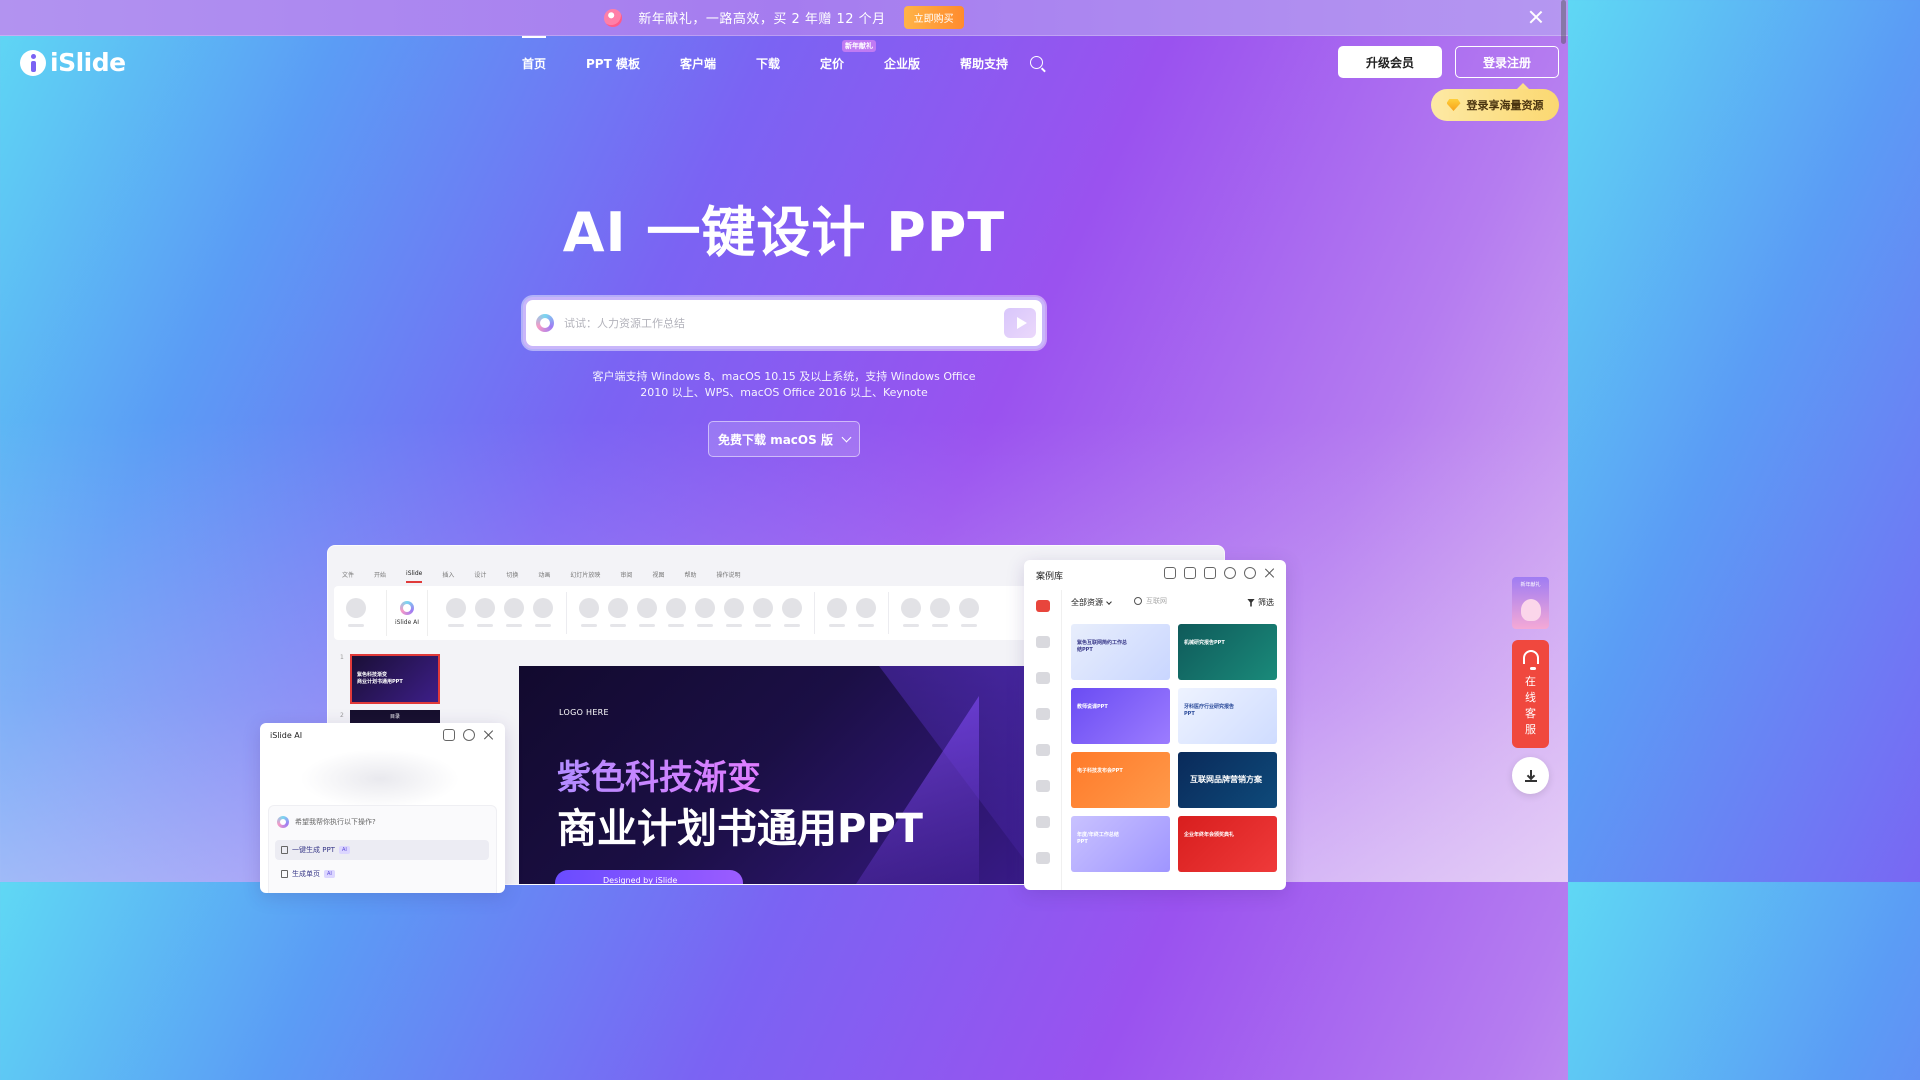 The height and width of the screenshot is (1080, 1920). I want to click on case-card-title: 牙科医疗行业研究报告PPT, so click(1209, 710).